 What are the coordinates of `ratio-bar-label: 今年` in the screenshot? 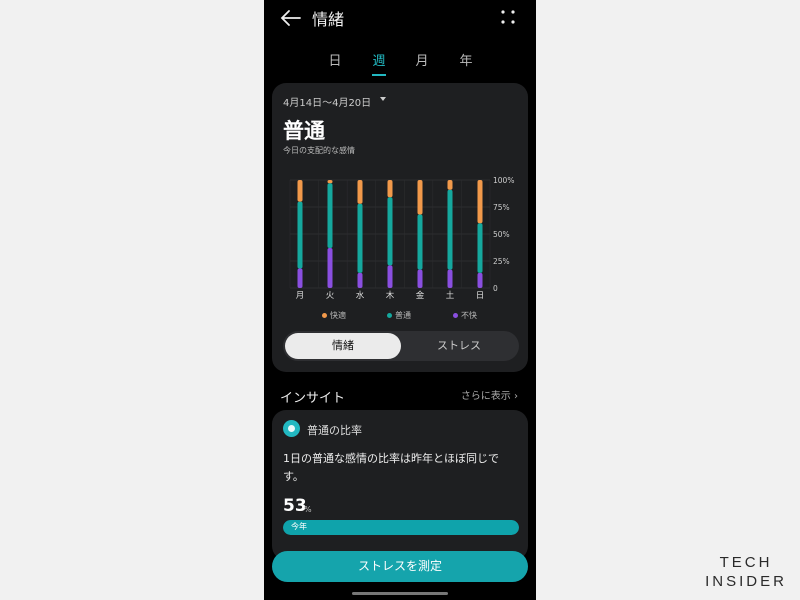 It's located at (299, 526).